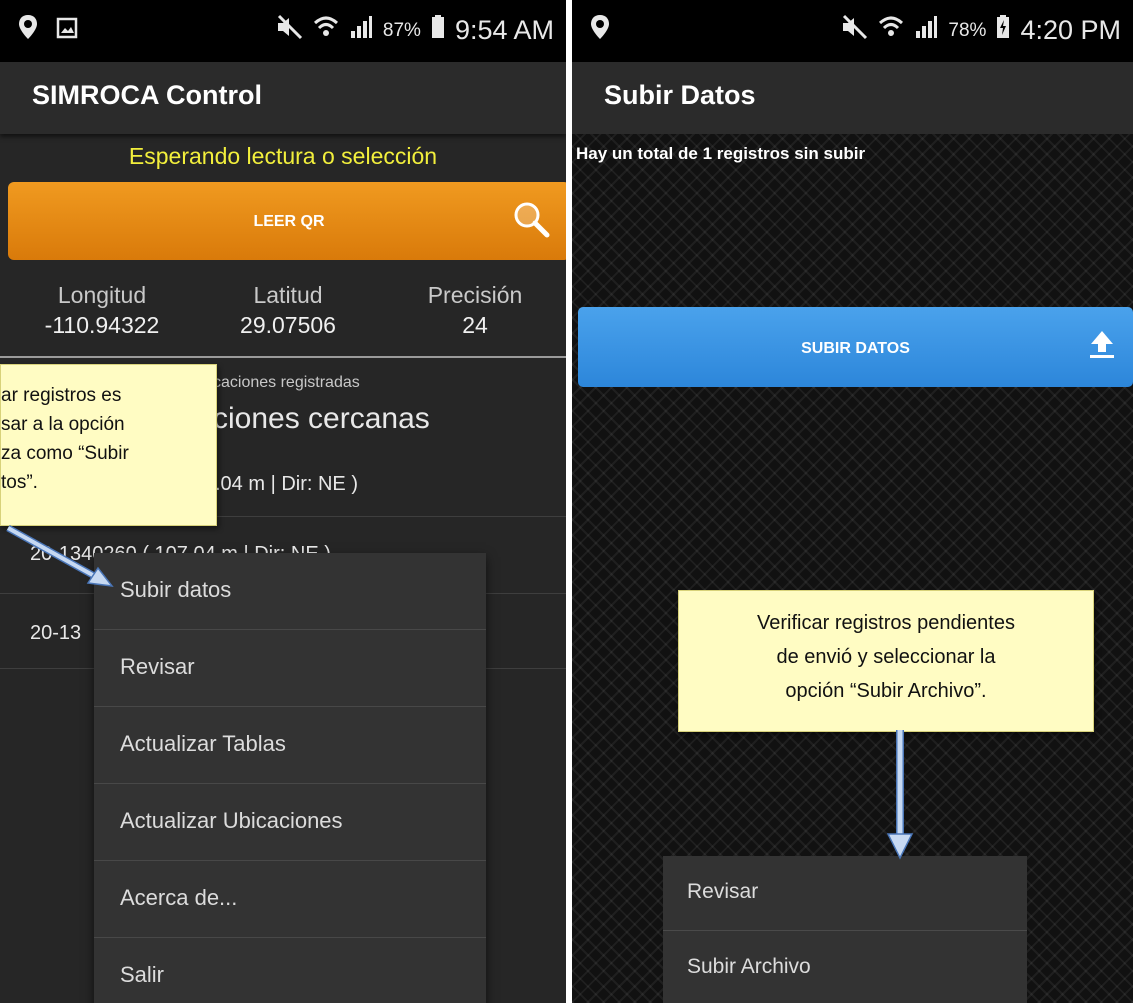 The height and width of the screenshot is (1003, 1133). What do you see at coordinates (288, 295) in the screenshot?
I see `latitude-label: Latitud` at bounding box center [288, 295].